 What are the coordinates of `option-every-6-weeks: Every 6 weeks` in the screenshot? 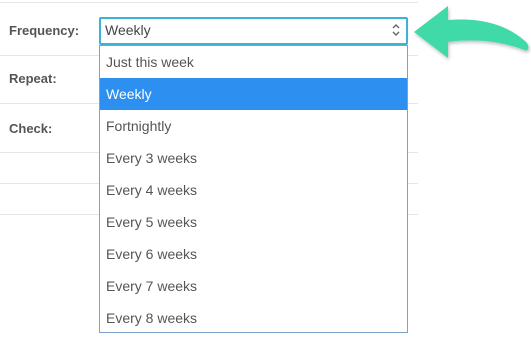 It's located at (253, 254).